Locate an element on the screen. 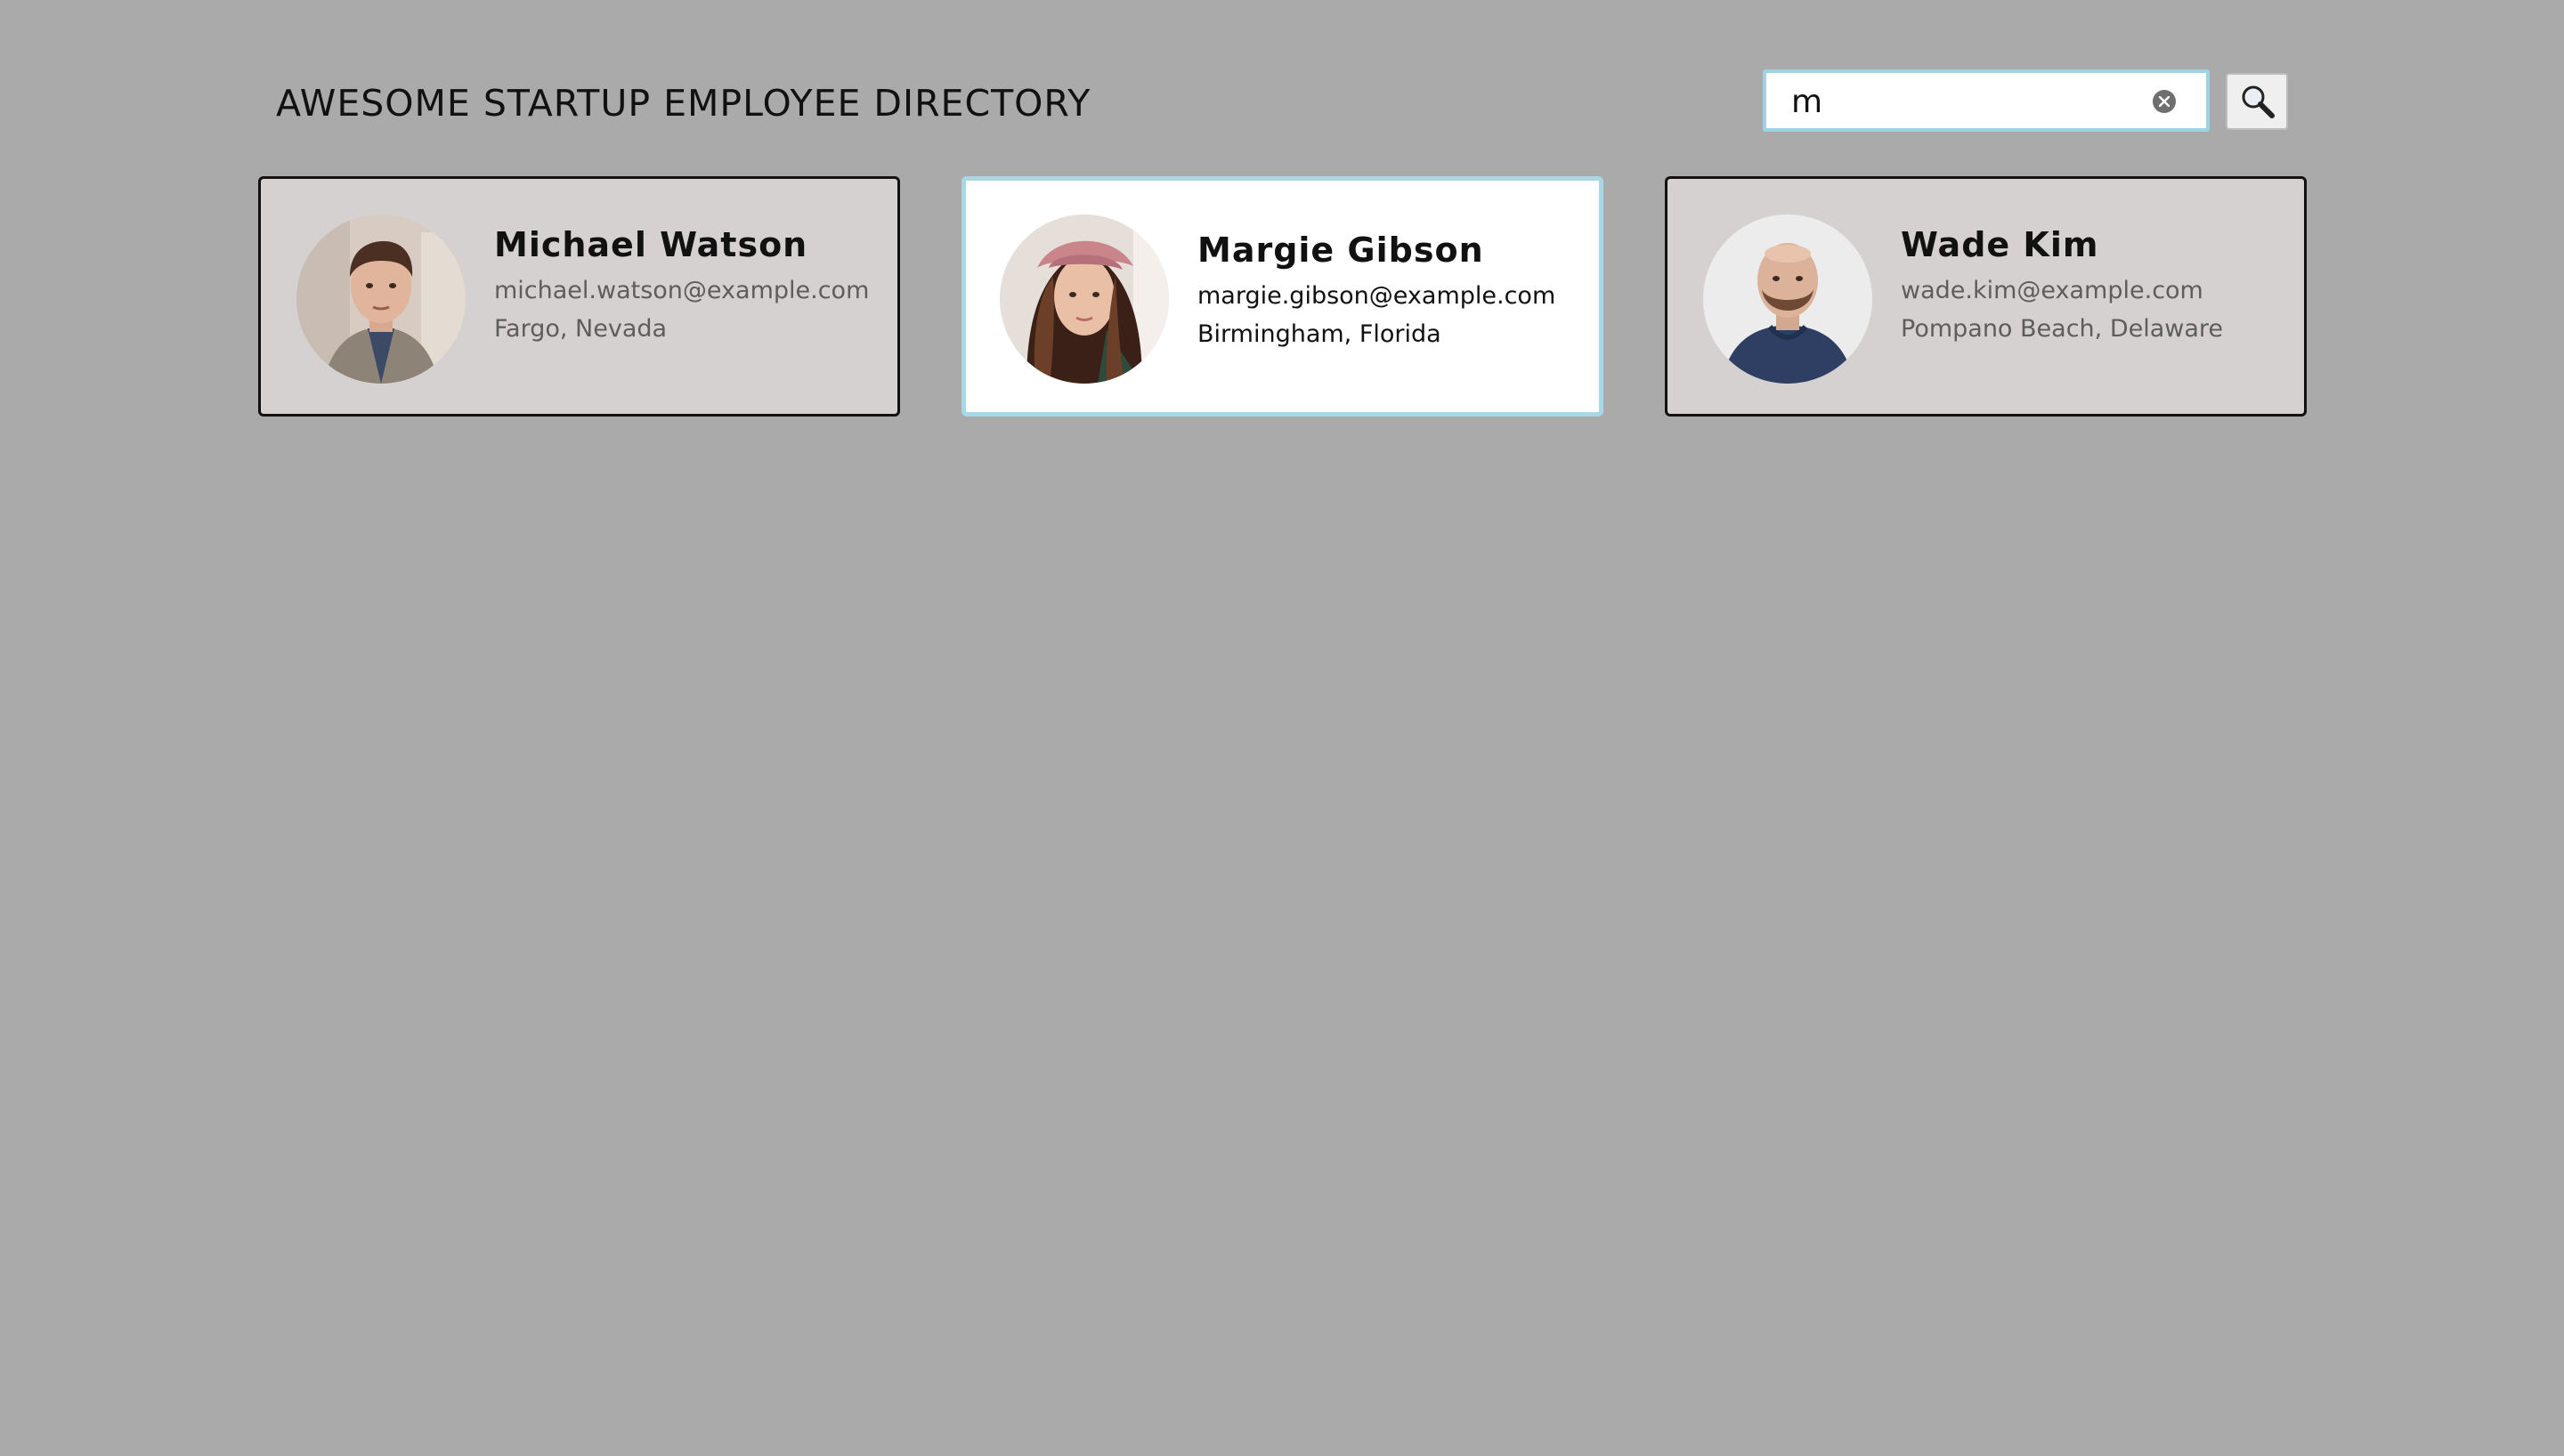  employee-email: michael.watson@example.com is located at coordinates (682, 290).